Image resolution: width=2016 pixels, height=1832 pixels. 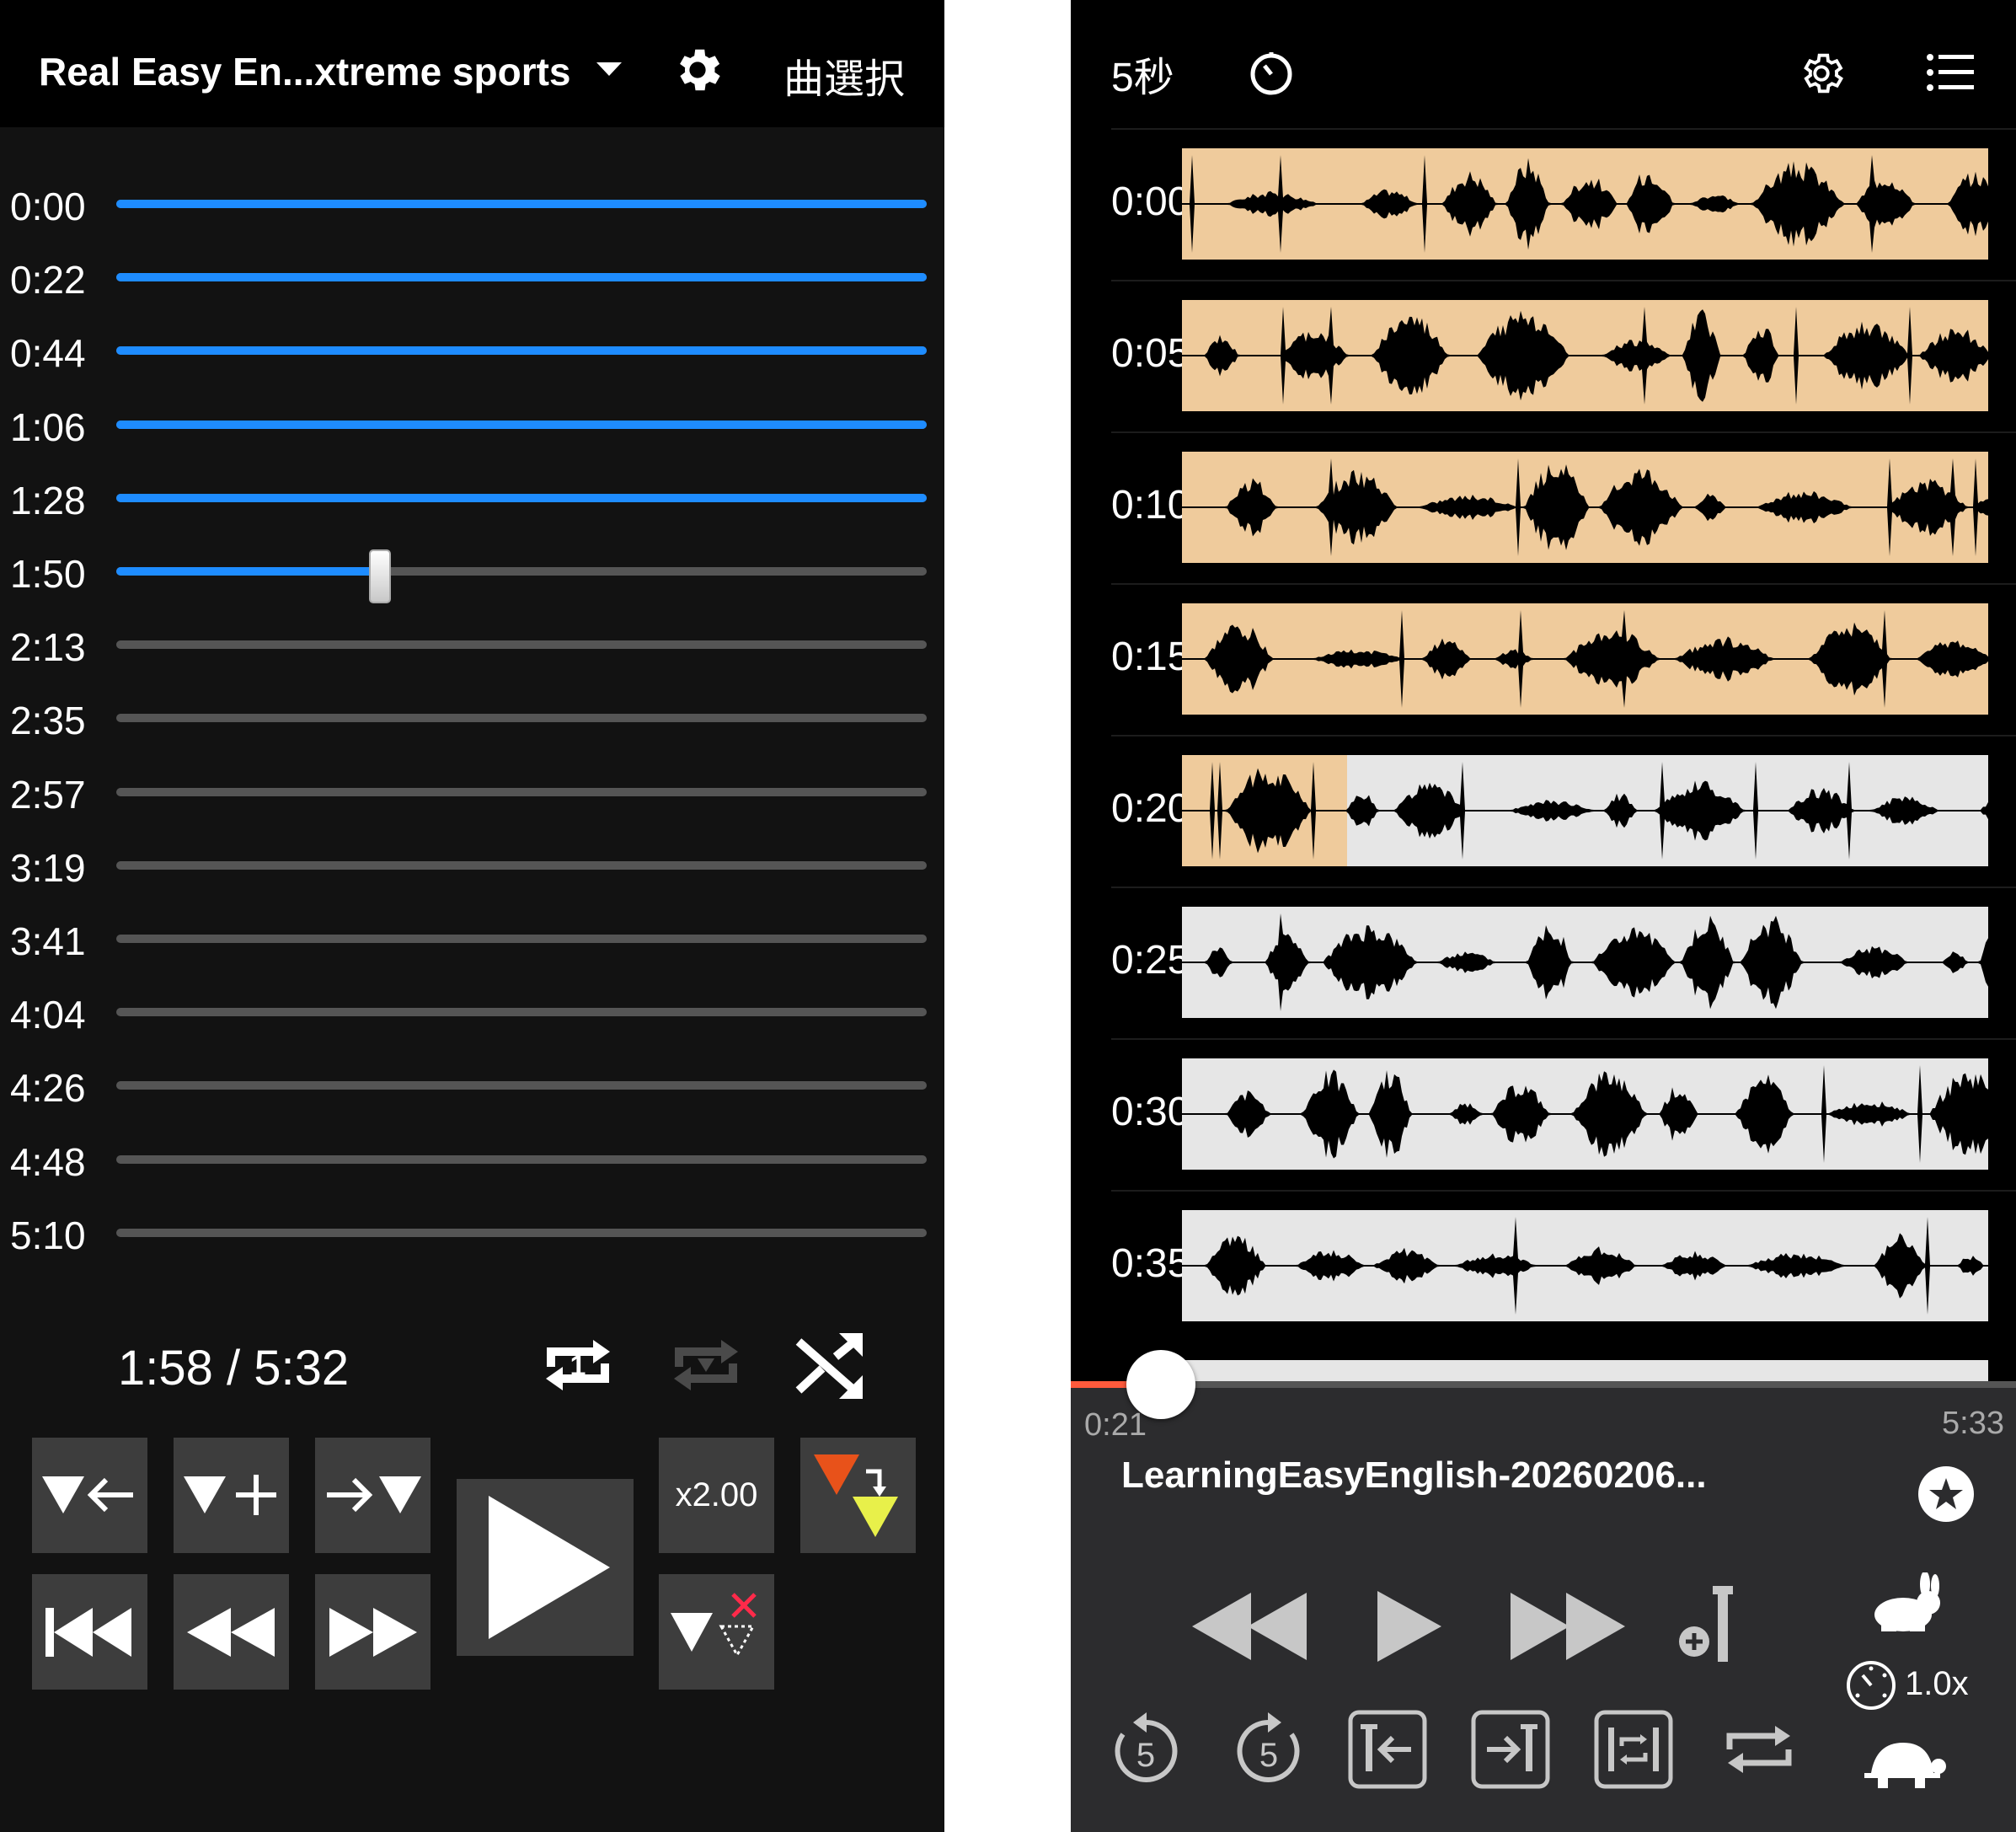 What do you see at coordinates (89, 1632) in the screenshot?
I see `skip-to-start-button` at bounding box center [89, 1632].